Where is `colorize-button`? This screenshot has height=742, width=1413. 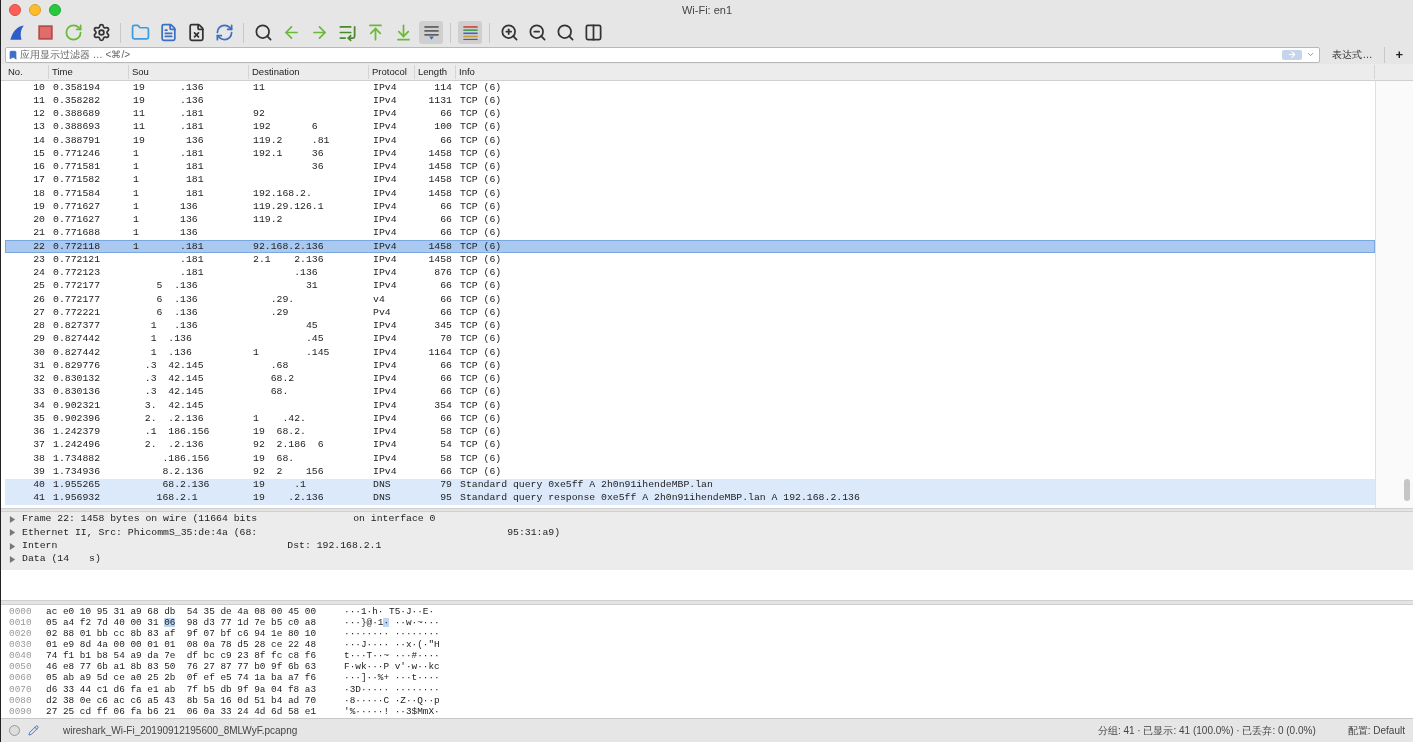
colorize-button is located at coordinates (470, 32).